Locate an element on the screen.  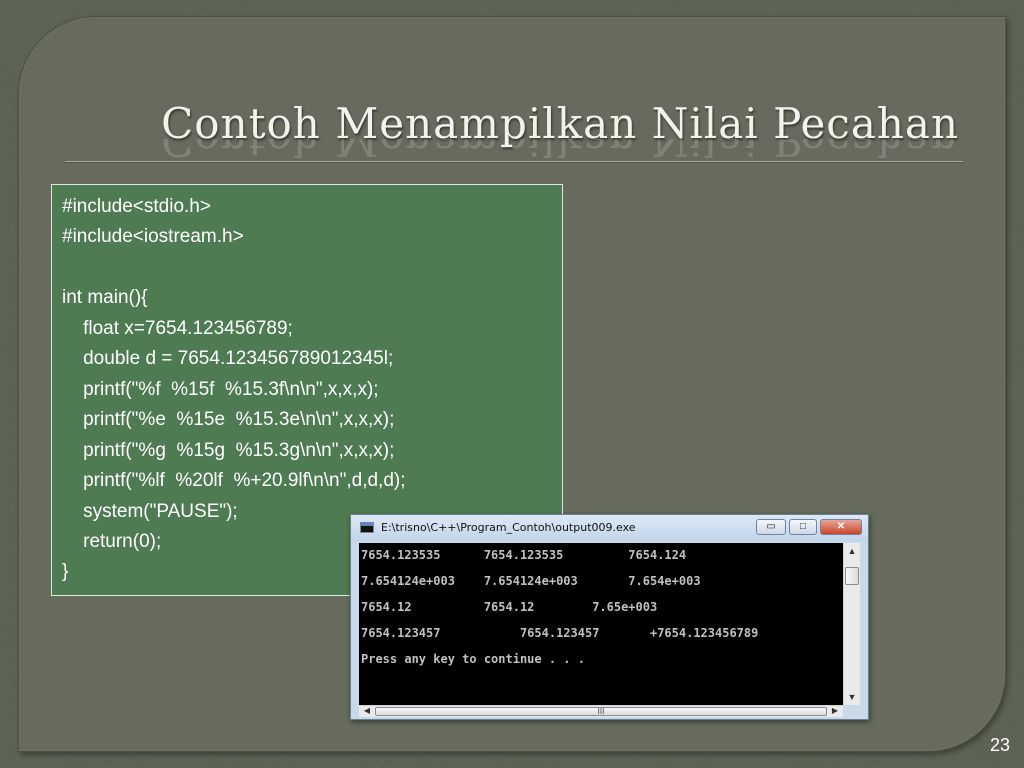
code-line: #include<stdio.h> is located at coordinates (136, 206).